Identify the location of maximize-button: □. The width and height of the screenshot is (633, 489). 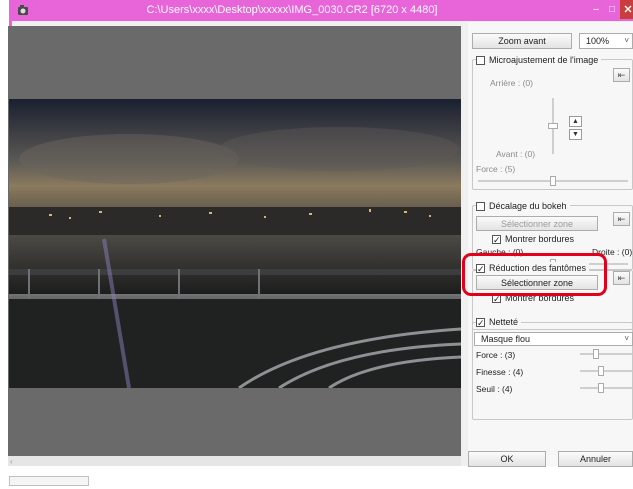
(612, 9).